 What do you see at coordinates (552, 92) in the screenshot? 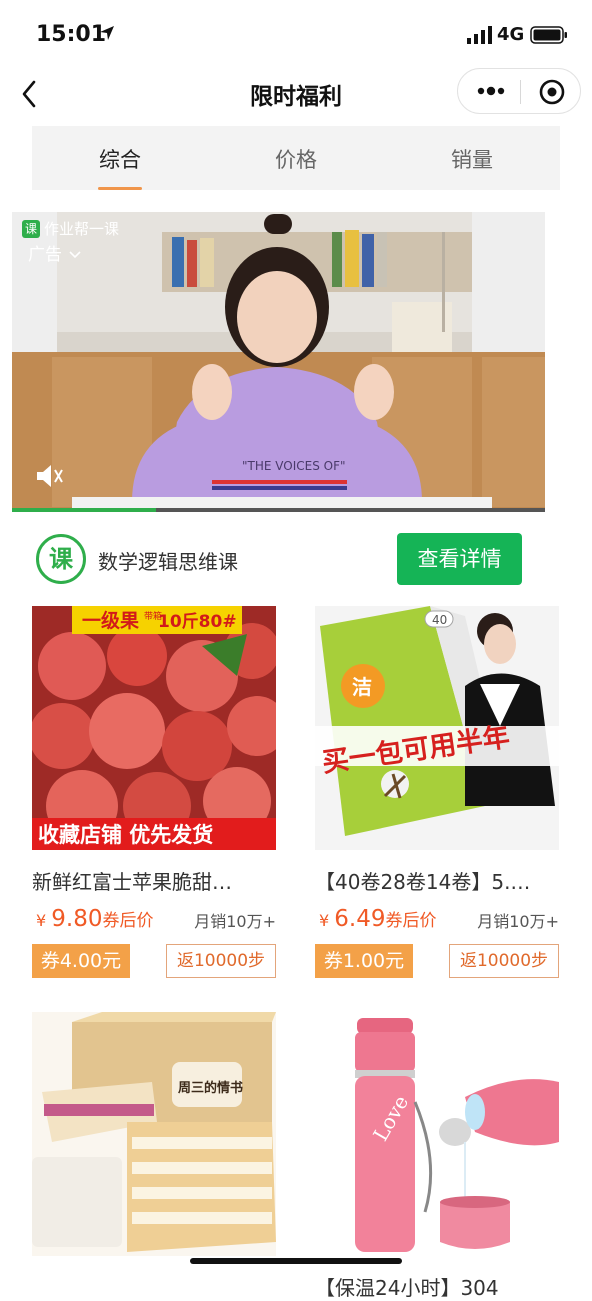
I see `close-target-icon` at bounding box center [552, 92].